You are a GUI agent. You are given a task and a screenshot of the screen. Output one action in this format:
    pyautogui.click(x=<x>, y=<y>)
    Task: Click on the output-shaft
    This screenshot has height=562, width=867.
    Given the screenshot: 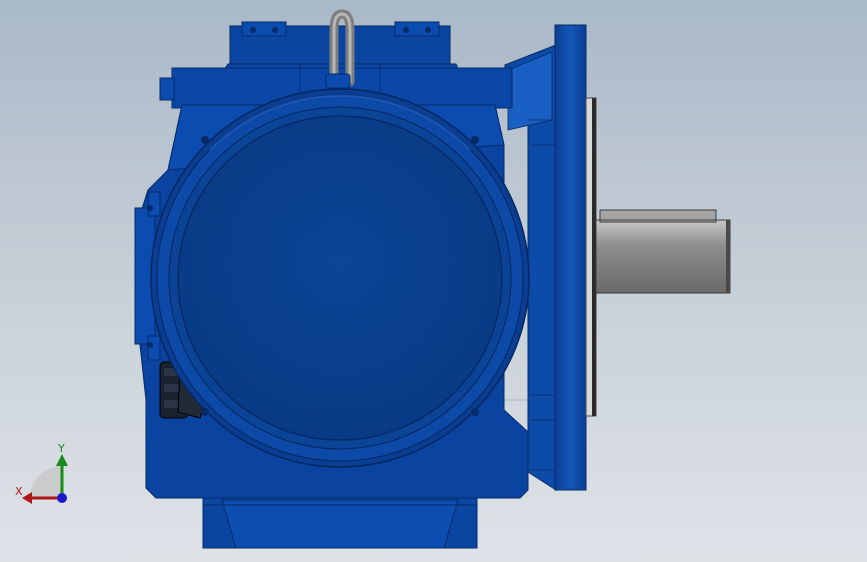 What is the action you would take?
    pyautogui.click(x=663, y=251)
    